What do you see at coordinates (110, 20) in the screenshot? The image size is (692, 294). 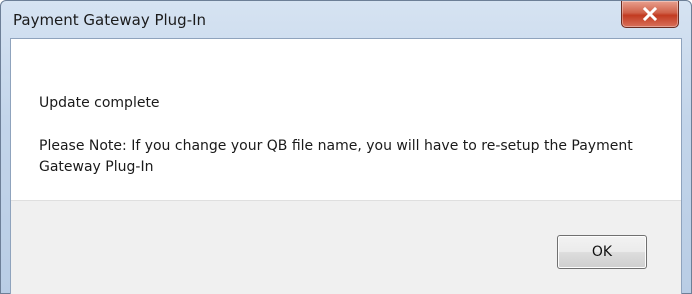 I see `window-title: Payment Gateway Plug-In` at bounding box center [110, 20].